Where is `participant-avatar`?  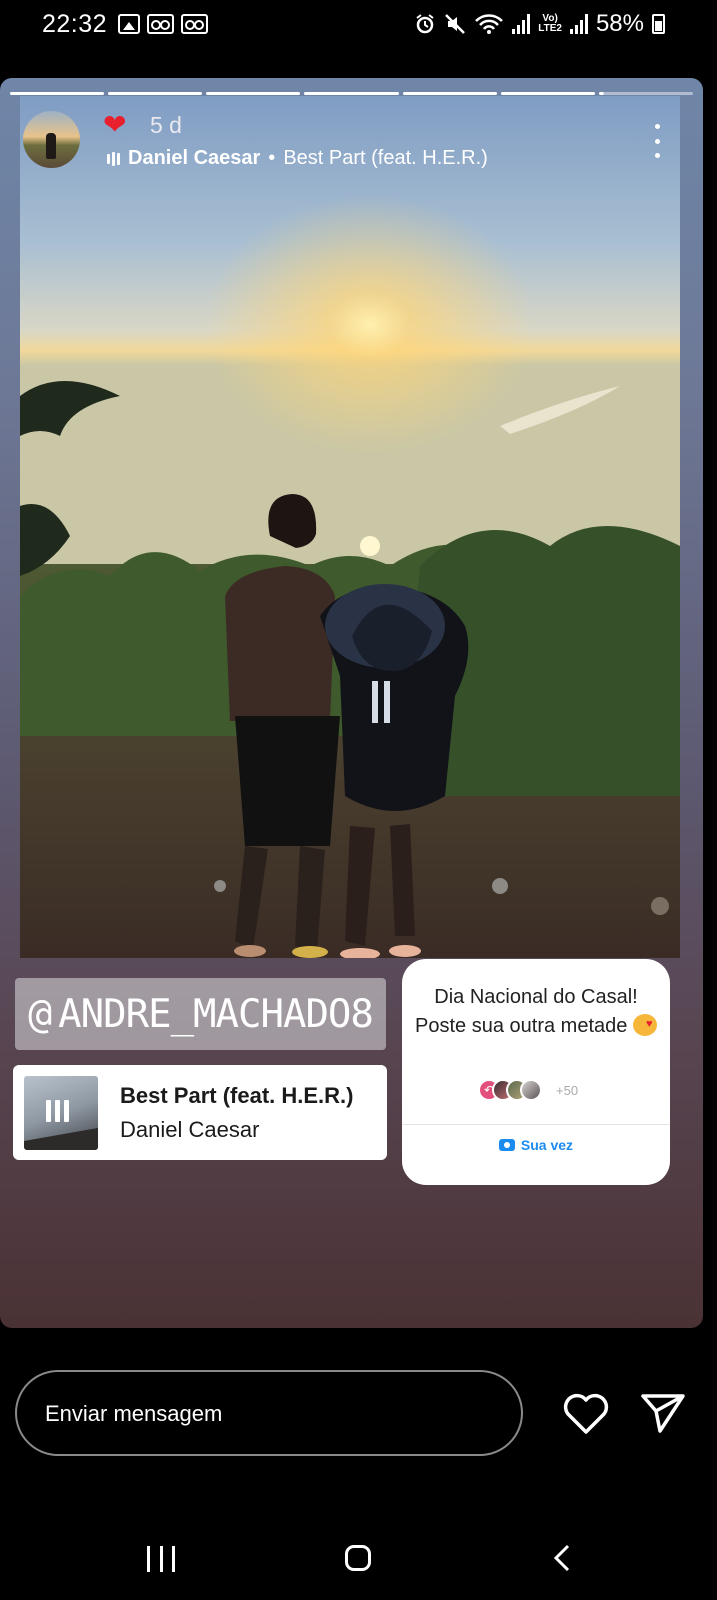 participant-avatar is located at coordinates (531, 1090).